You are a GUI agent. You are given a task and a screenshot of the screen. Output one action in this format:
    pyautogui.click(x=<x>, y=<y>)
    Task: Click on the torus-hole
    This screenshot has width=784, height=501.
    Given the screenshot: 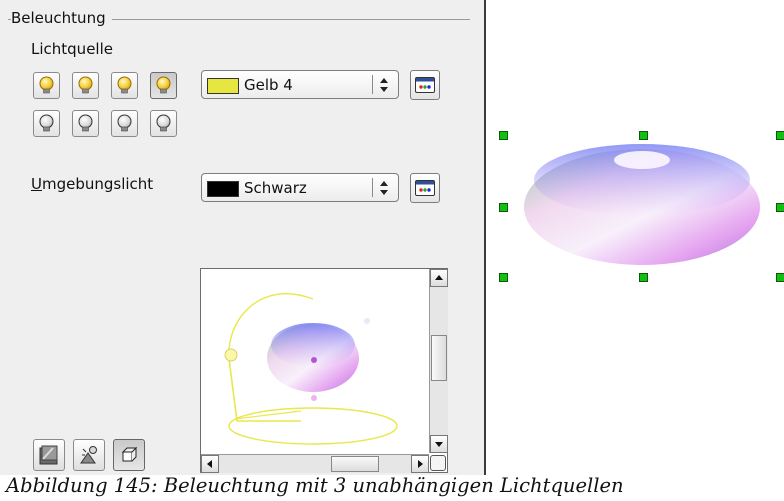 What is the action you would take?
    pyautogui.click(x=642, y=160)
    